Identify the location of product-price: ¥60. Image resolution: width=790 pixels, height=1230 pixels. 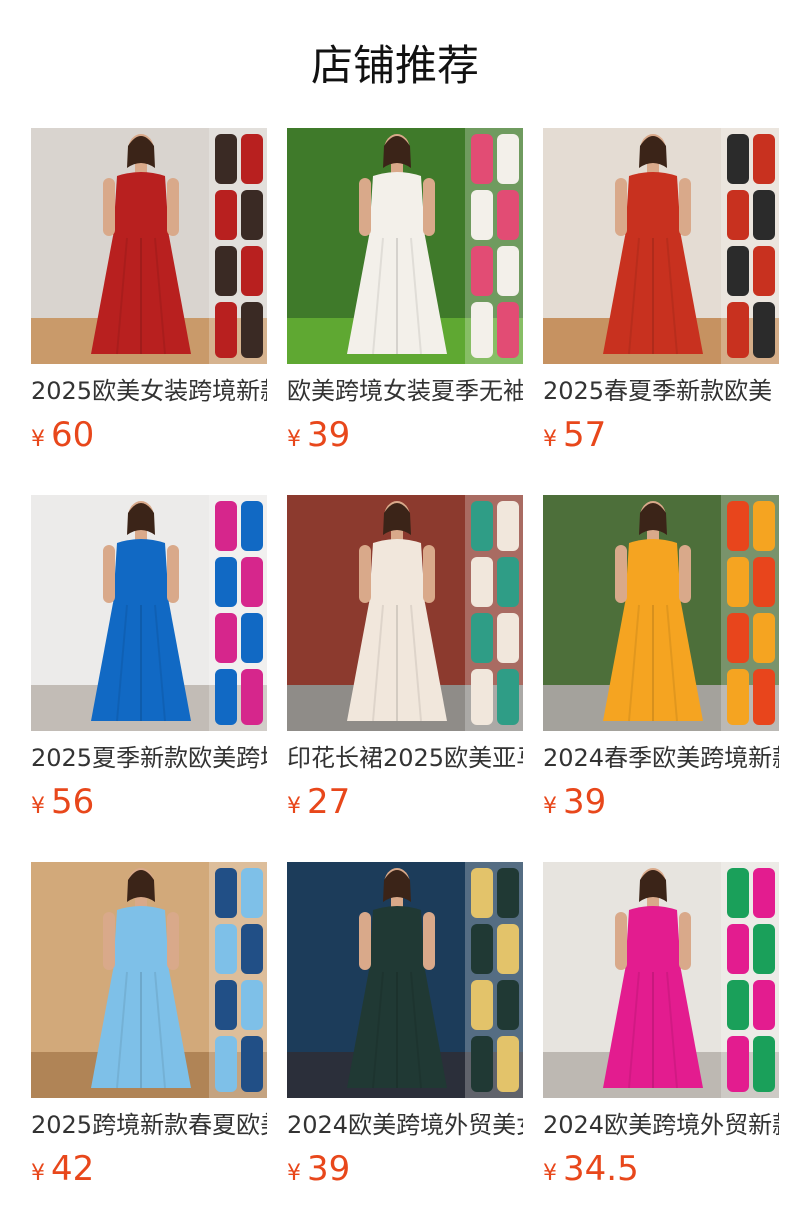
(62, 435).